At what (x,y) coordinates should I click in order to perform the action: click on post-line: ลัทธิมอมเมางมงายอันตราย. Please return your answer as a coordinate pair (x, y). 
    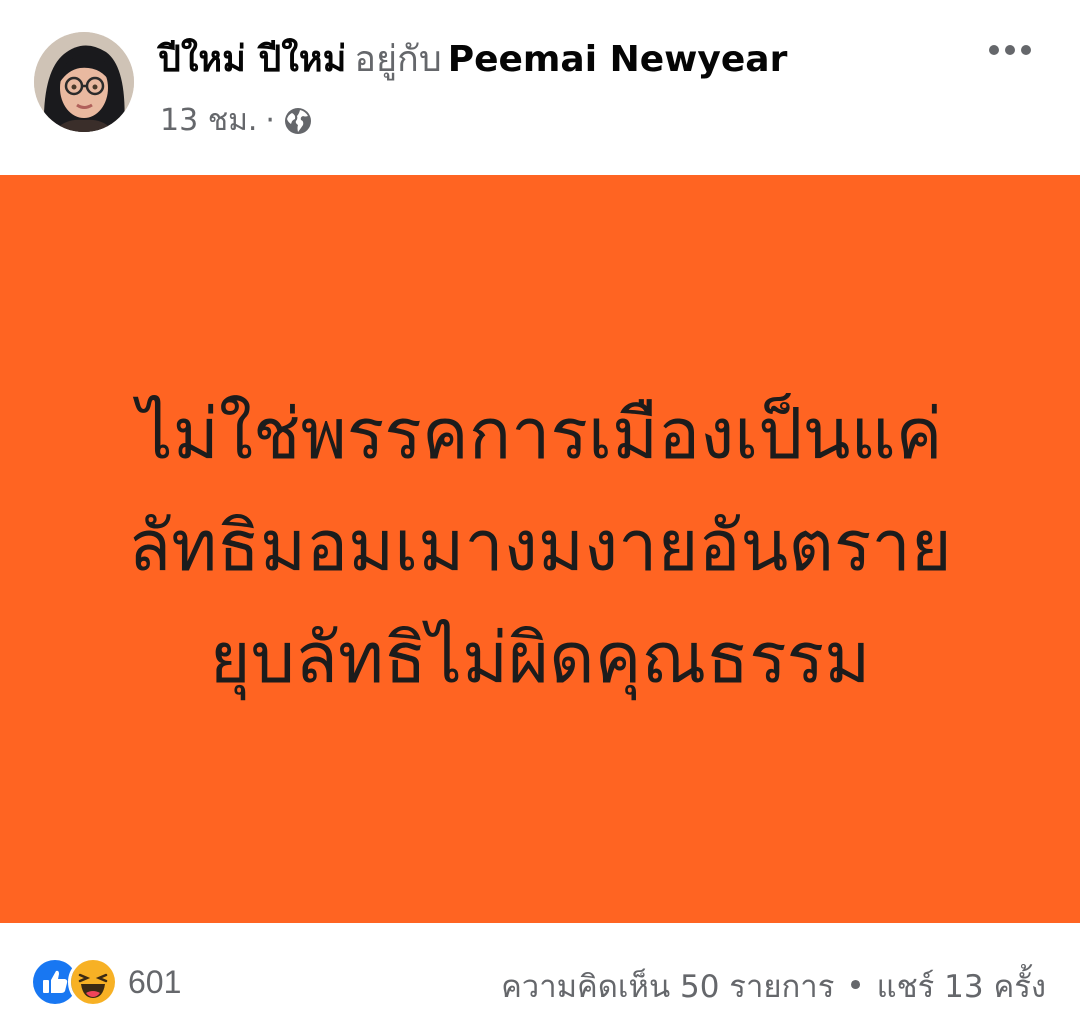
    Looking at the image, I should click on (540, 546).